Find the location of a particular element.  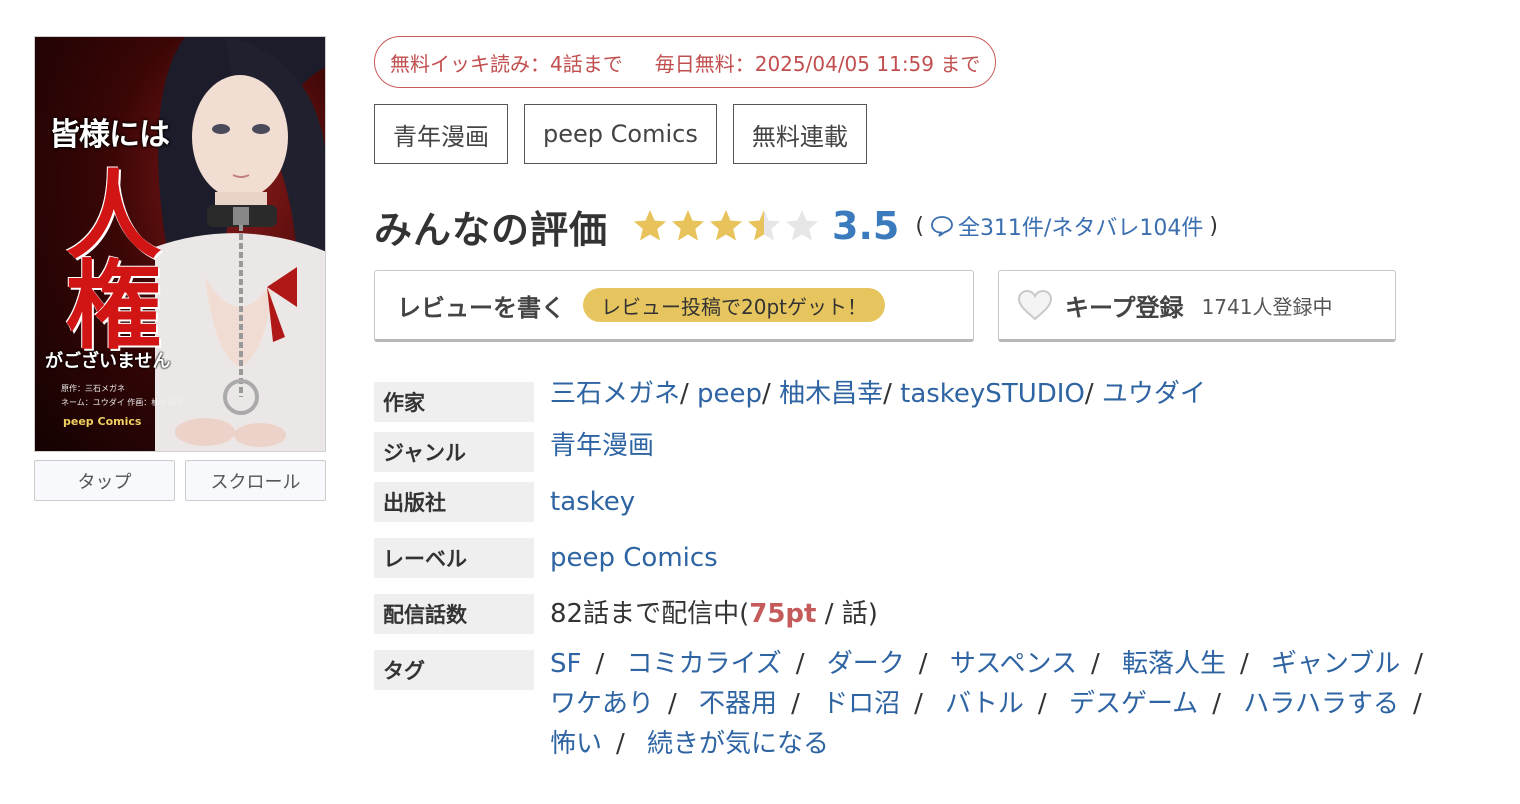

tag-link: ワケあり is located at coordinates (602, 704).